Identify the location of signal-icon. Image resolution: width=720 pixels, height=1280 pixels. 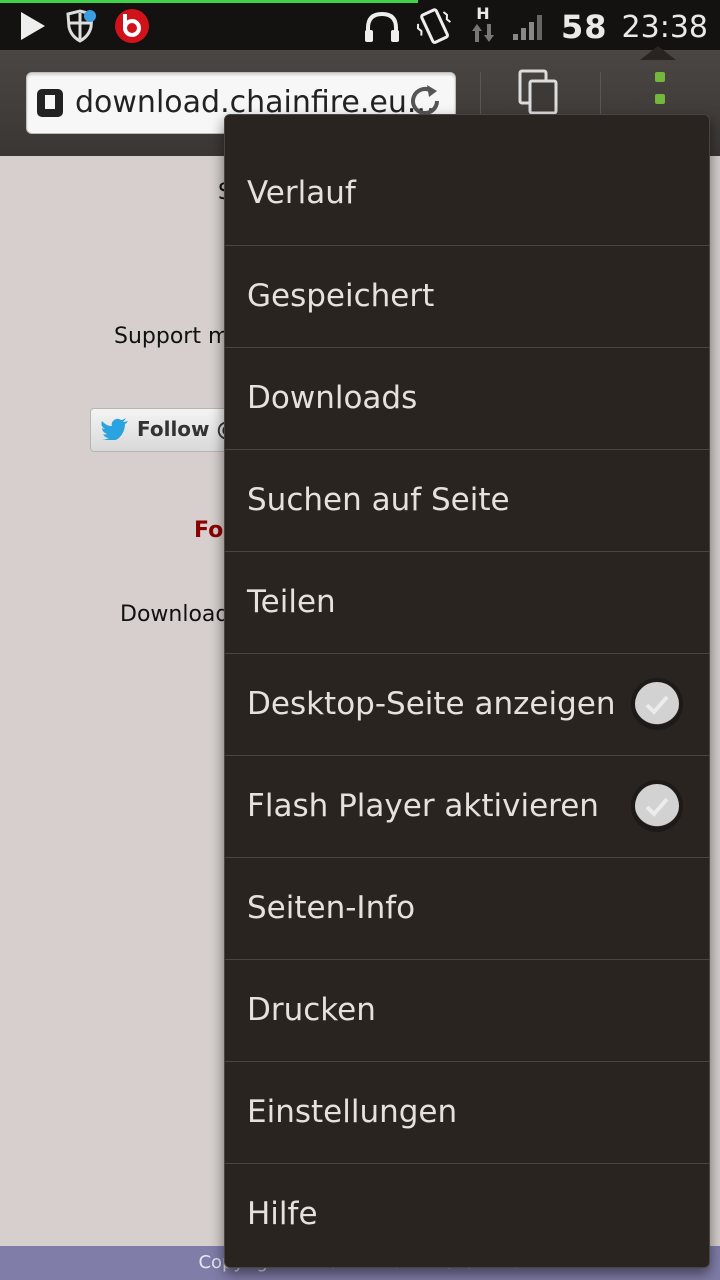
(527, 27).